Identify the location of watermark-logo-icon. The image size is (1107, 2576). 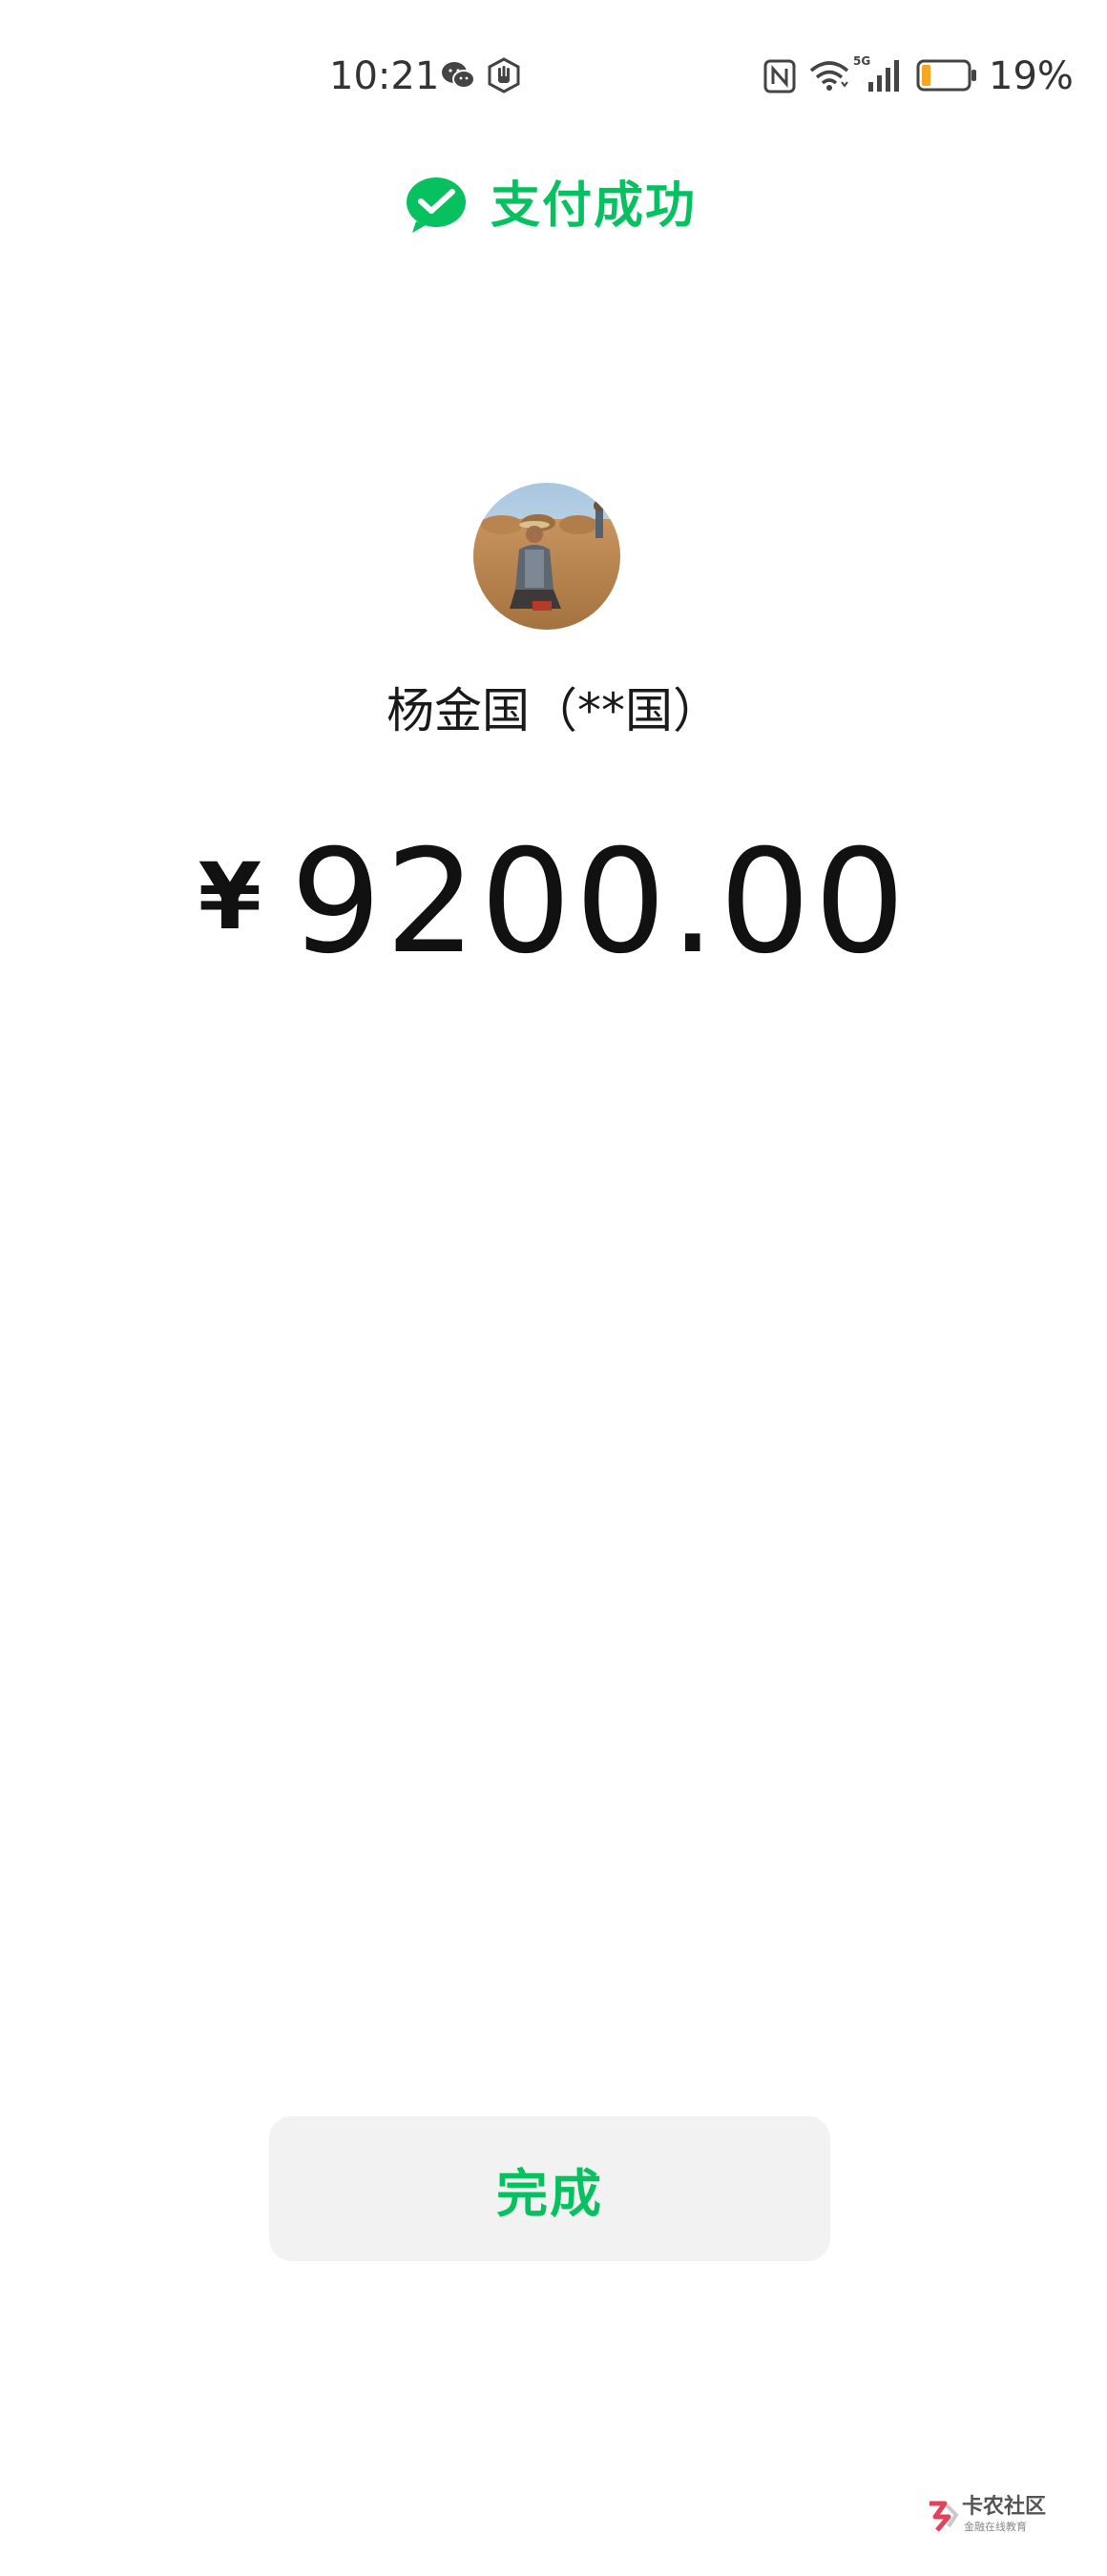
(944, 2516).